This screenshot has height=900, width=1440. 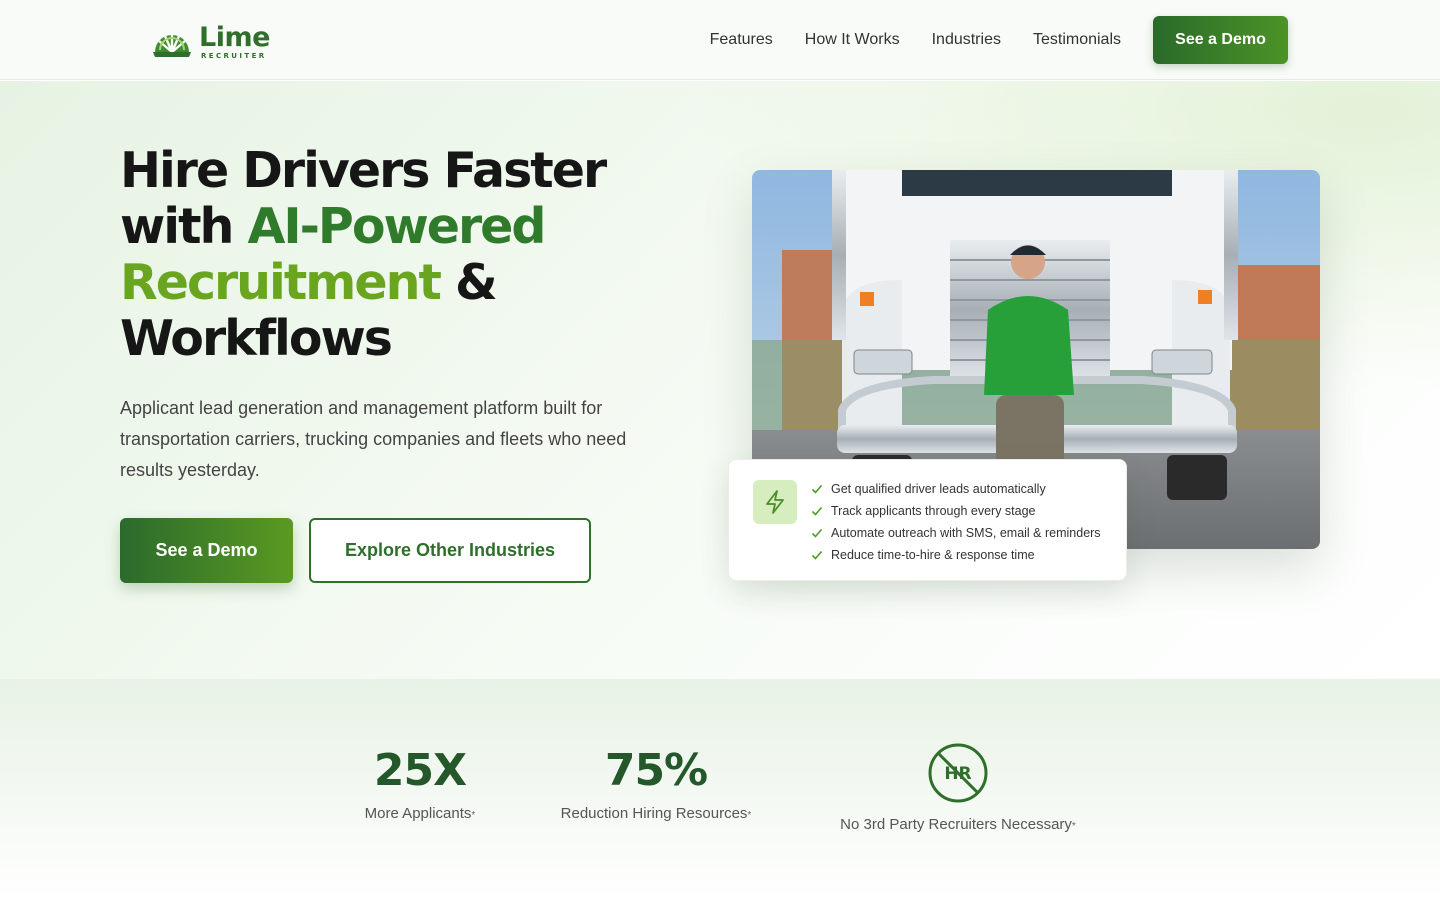 I want to click on explore-industries-button: Explore Other Industries, so click(x=450, y=550).